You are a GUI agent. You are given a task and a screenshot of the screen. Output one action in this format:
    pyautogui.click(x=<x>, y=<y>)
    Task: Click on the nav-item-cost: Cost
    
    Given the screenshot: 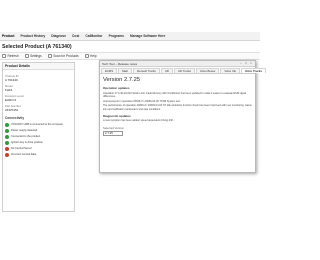 What is the action you would take?
    pyautogui.click(x=75, y=36)
    